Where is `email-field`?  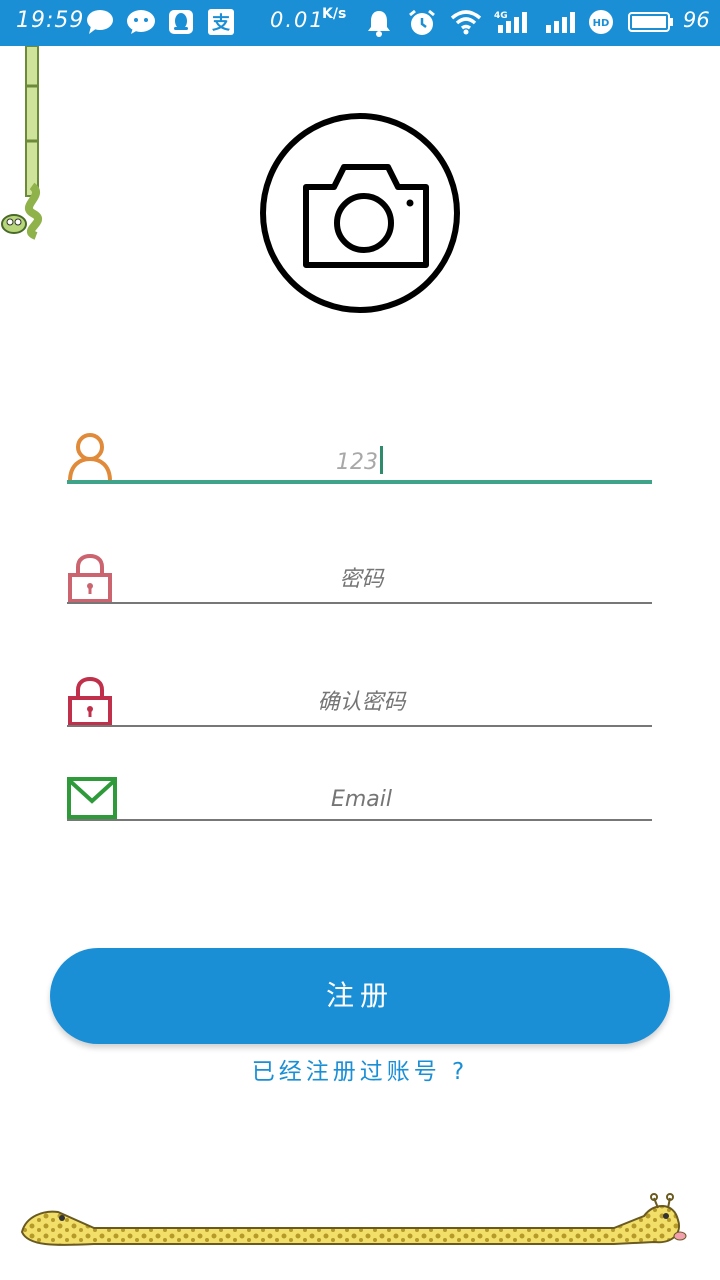 email-field is located at coordinates (361, 800).